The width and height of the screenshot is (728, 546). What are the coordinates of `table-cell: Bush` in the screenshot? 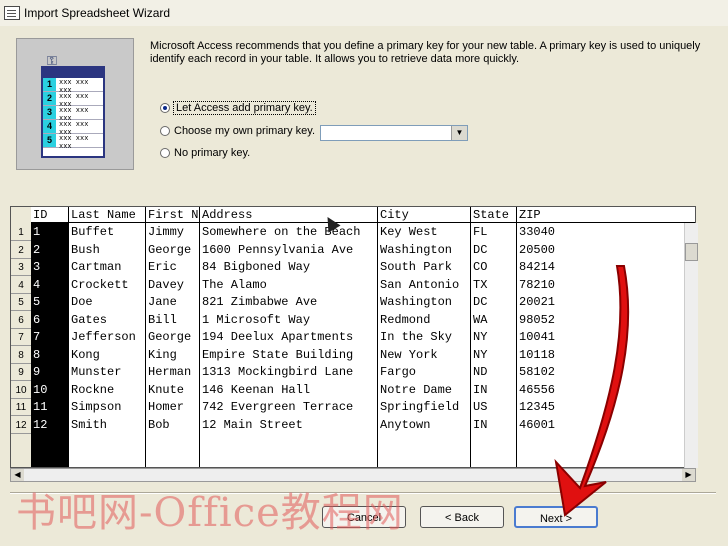 It's located at (85, 249).